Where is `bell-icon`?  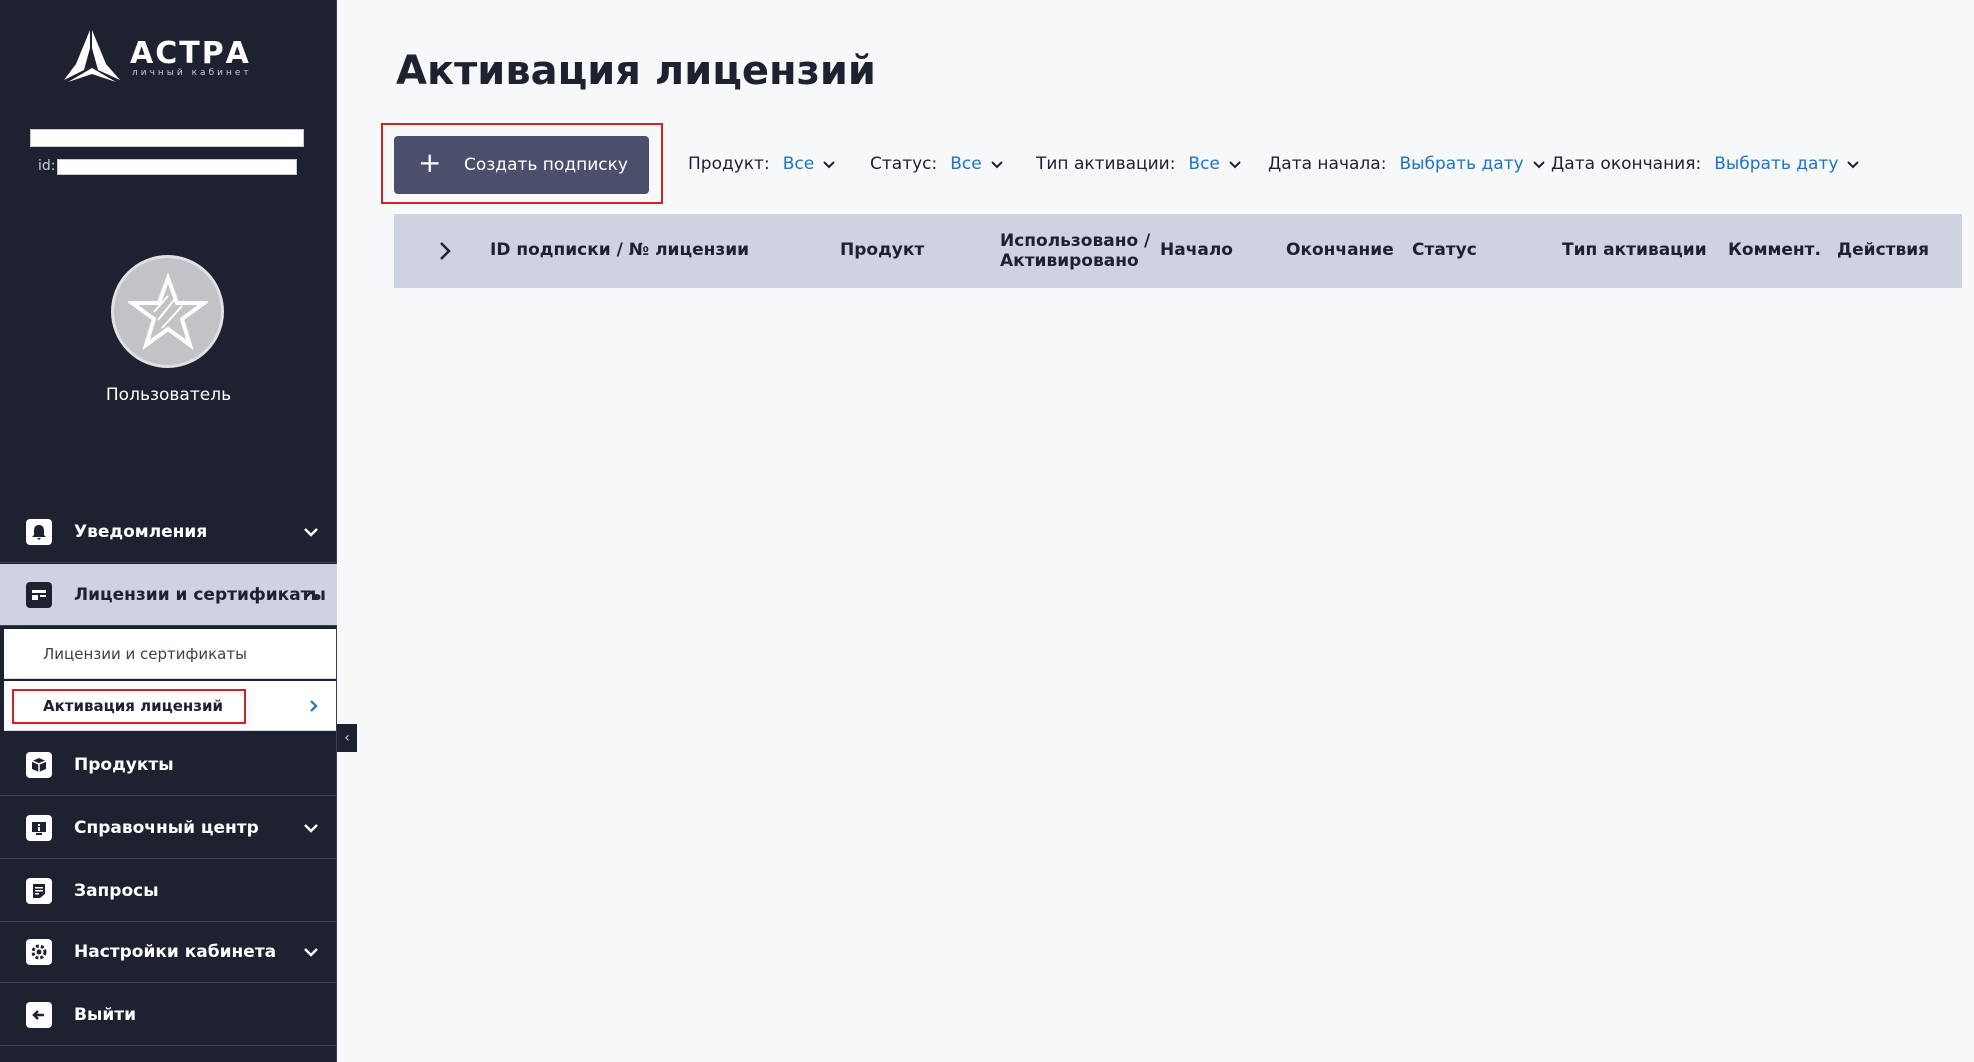
bell-icon is located at coordinates (39, 531).